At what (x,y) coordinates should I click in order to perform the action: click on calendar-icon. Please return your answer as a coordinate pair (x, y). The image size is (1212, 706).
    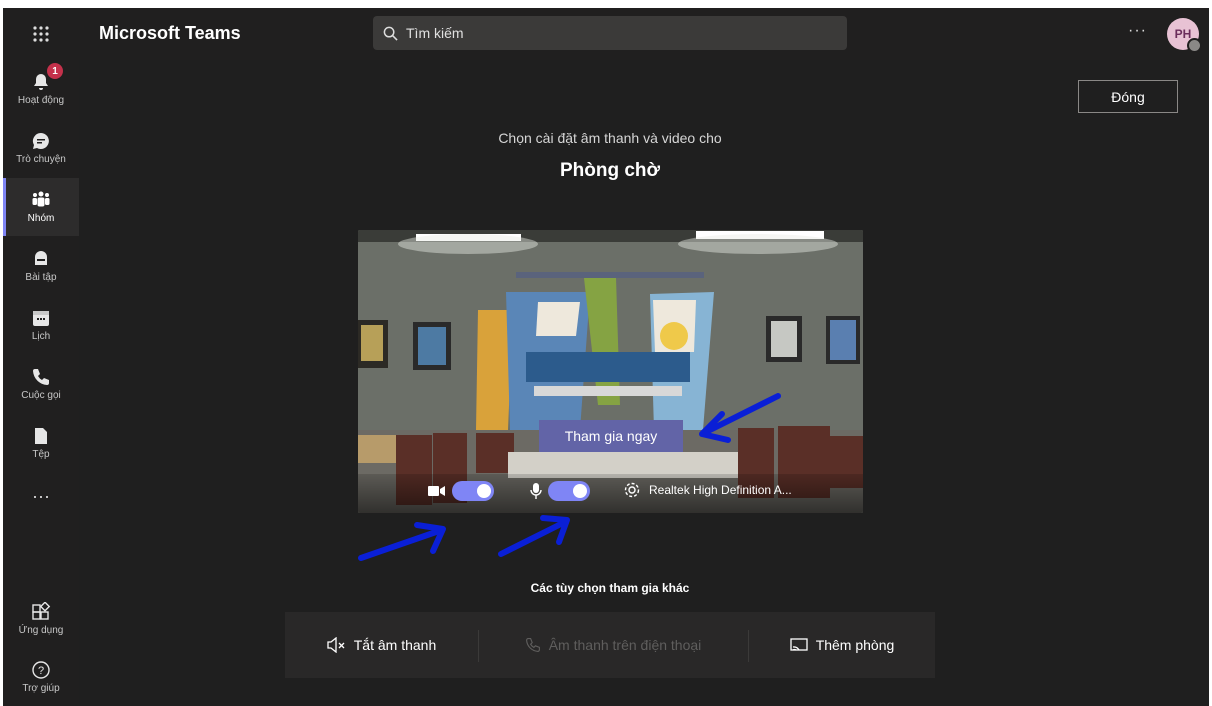
    Looking at the image, I should click on (41, 318).